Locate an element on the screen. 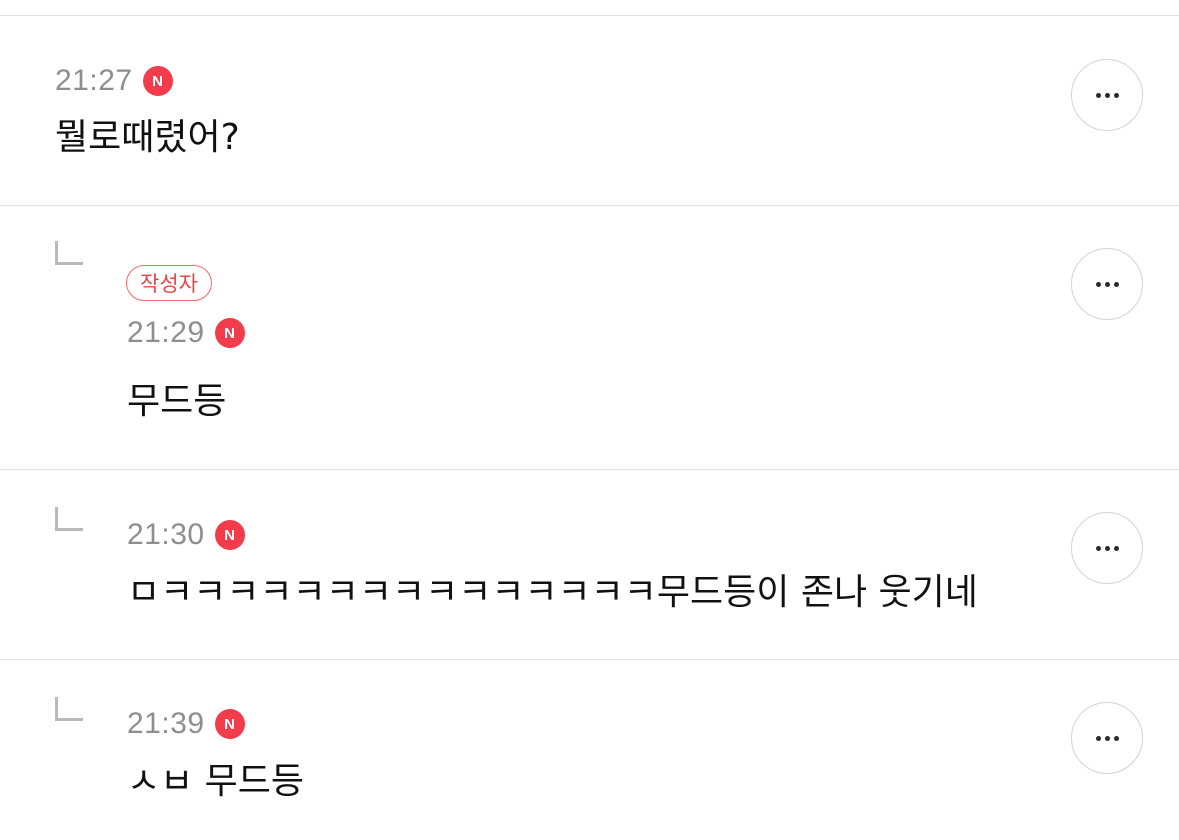 The image size is (1179, 840). comment-text: ㅅㅂ 무드등 is located at coordinates (216, 781).